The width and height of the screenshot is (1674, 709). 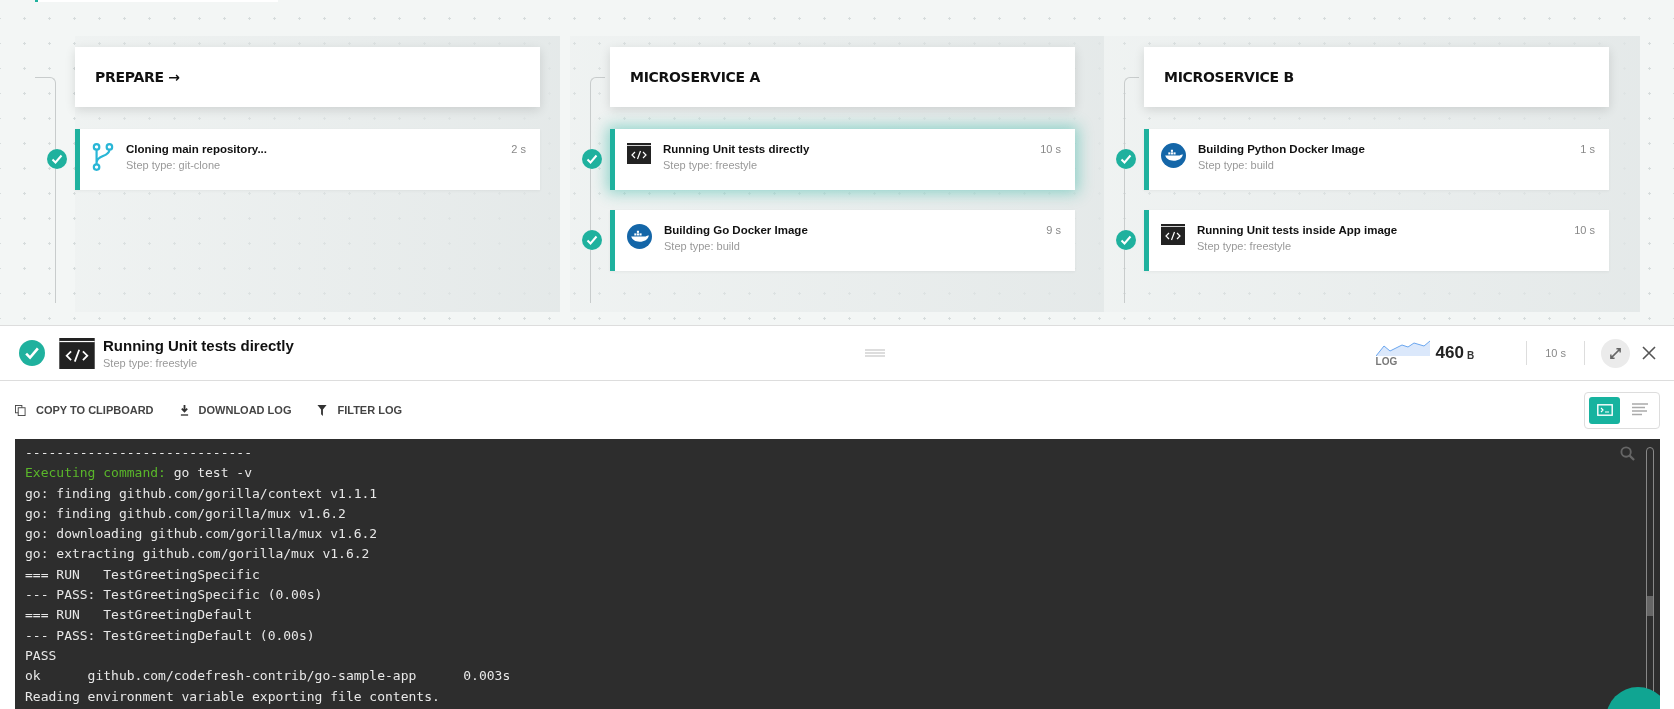 What do you see at coordinates (142, 574) in the screenshot?
I see `log-line: === RUN TestGreetingSpecific` at bounding box center [142, 574].